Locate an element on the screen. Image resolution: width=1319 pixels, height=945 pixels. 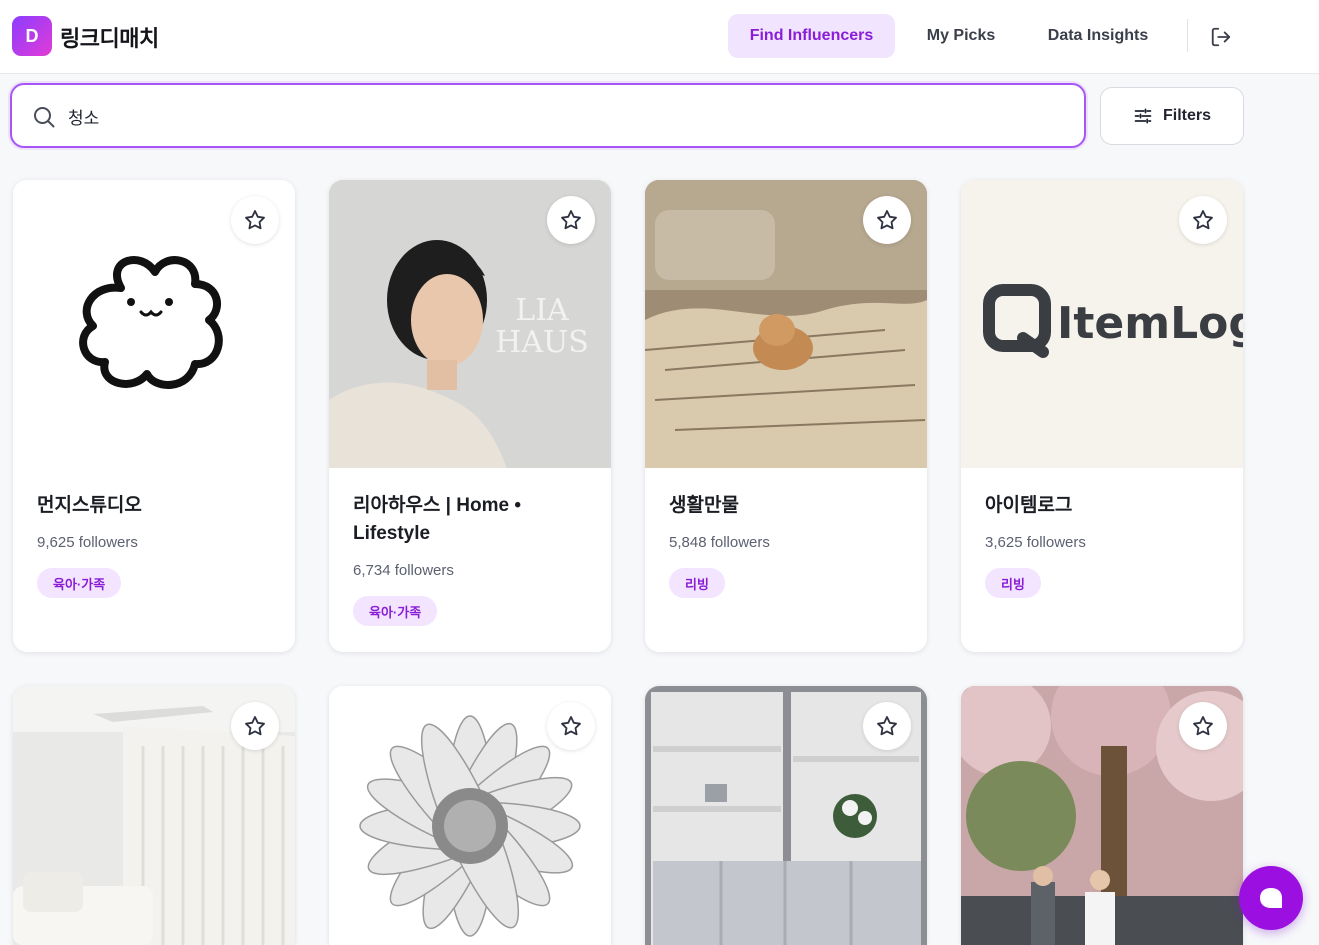
search-input is located at coordinates (558, 116).